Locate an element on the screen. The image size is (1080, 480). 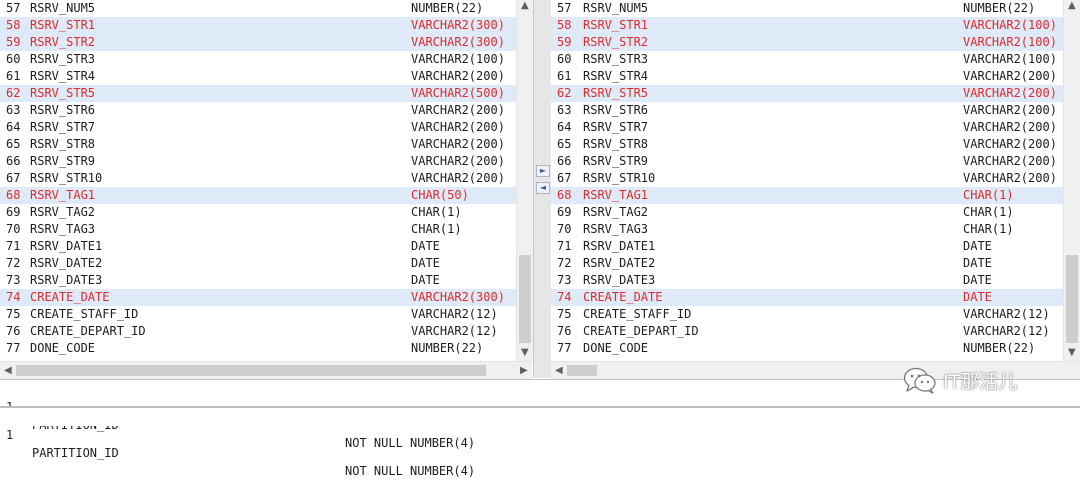
column-name: RSRV_DATE3 is located at coordinates (66, 280).